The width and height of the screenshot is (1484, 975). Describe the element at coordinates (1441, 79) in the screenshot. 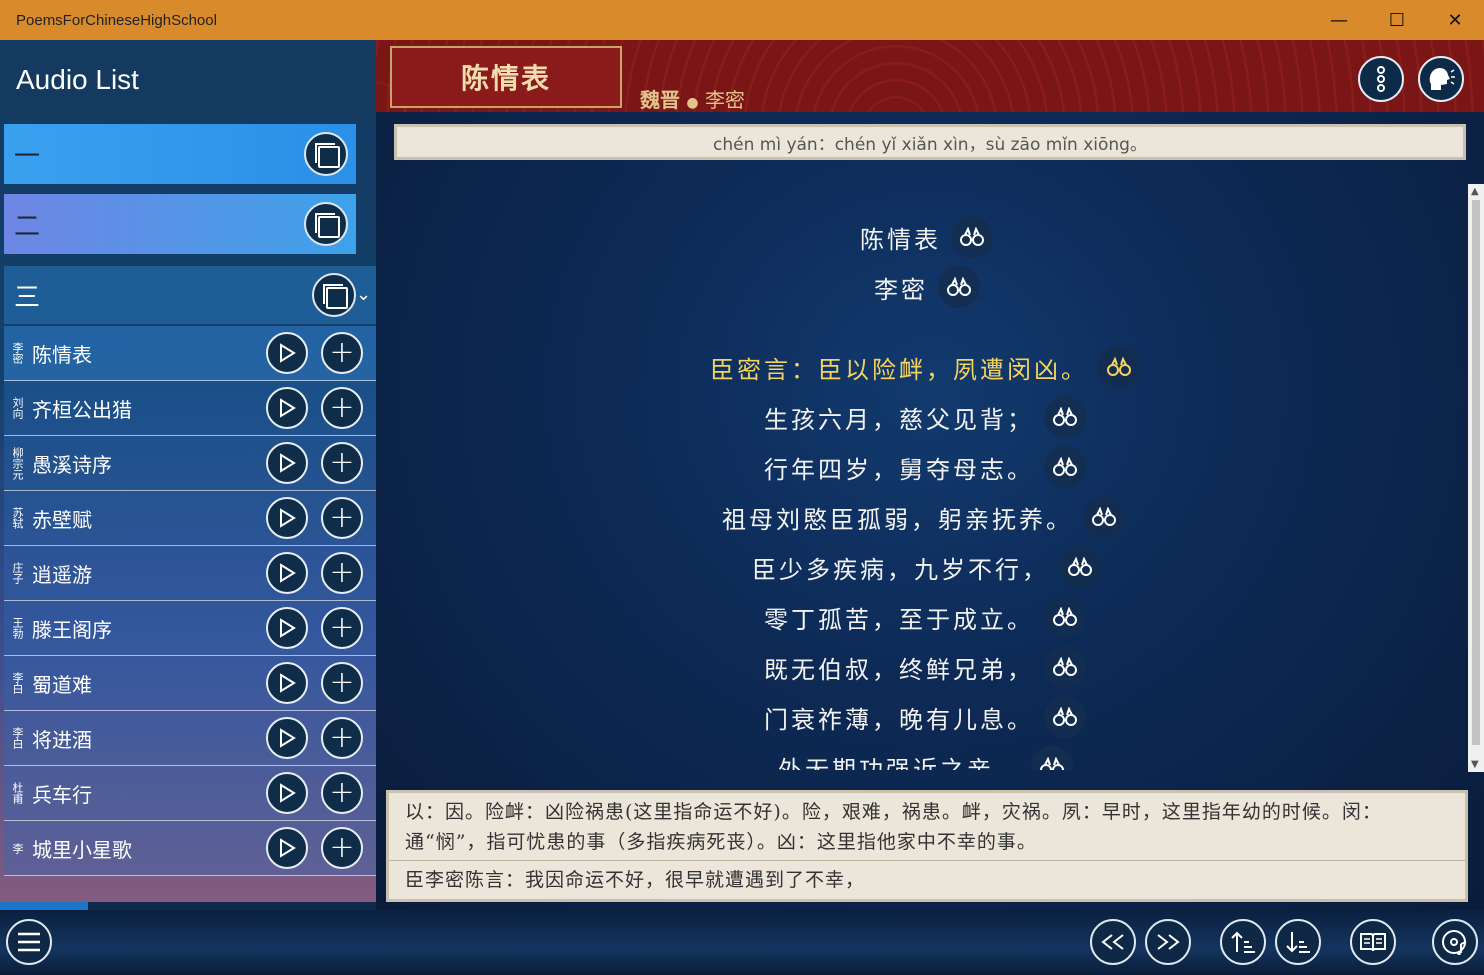

I see `speak-button` at that location.